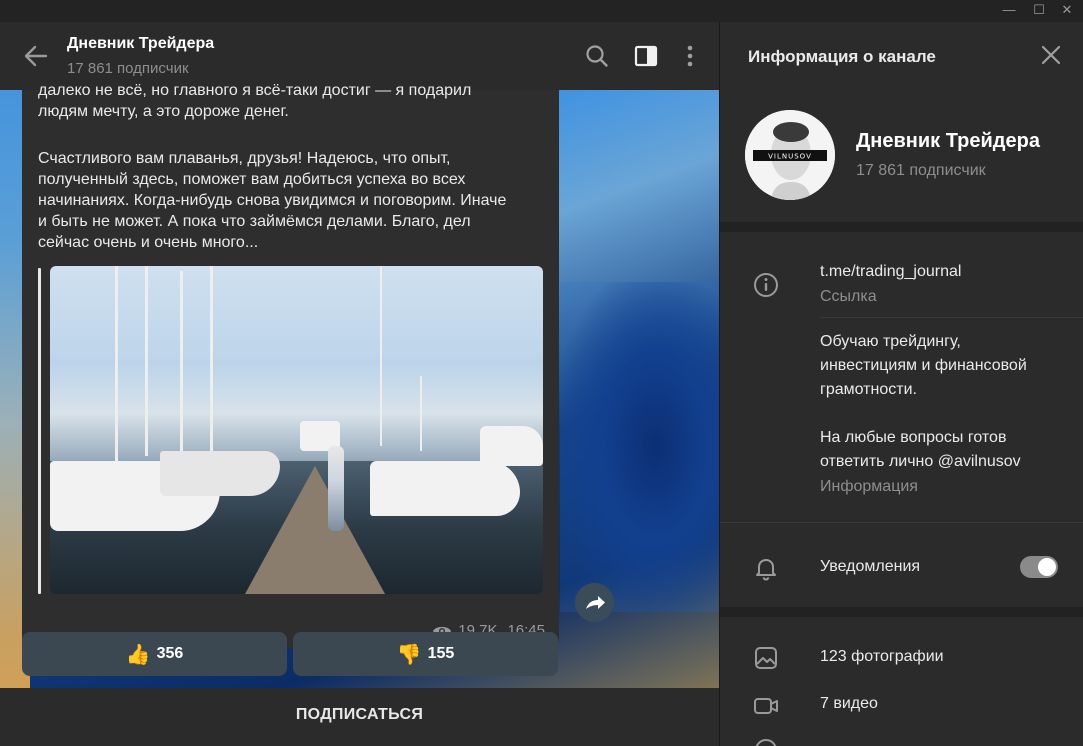  I want to click on window-close-button: ✕, so click(1067, 11).